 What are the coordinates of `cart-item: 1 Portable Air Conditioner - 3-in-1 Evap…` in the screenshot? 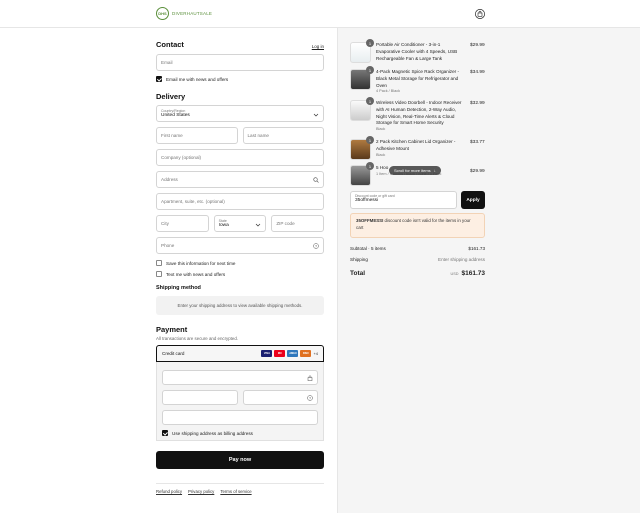 It's located at (417, 51).